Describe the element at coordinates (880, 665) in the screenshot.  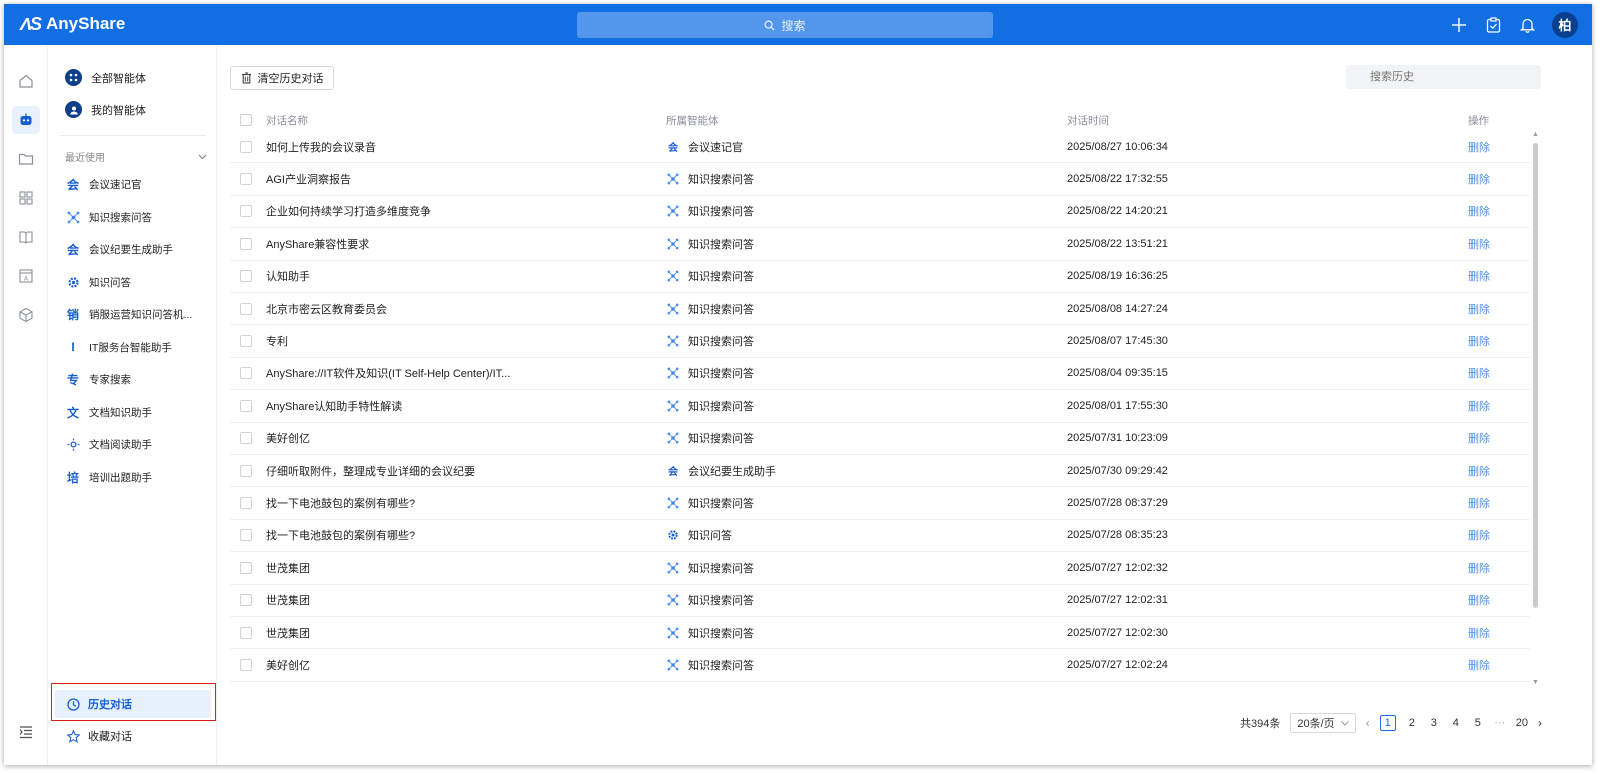
I see `table-row: 美好创亿 知识搜索问答 2025/07/27 12:02:24 删除` at that location.